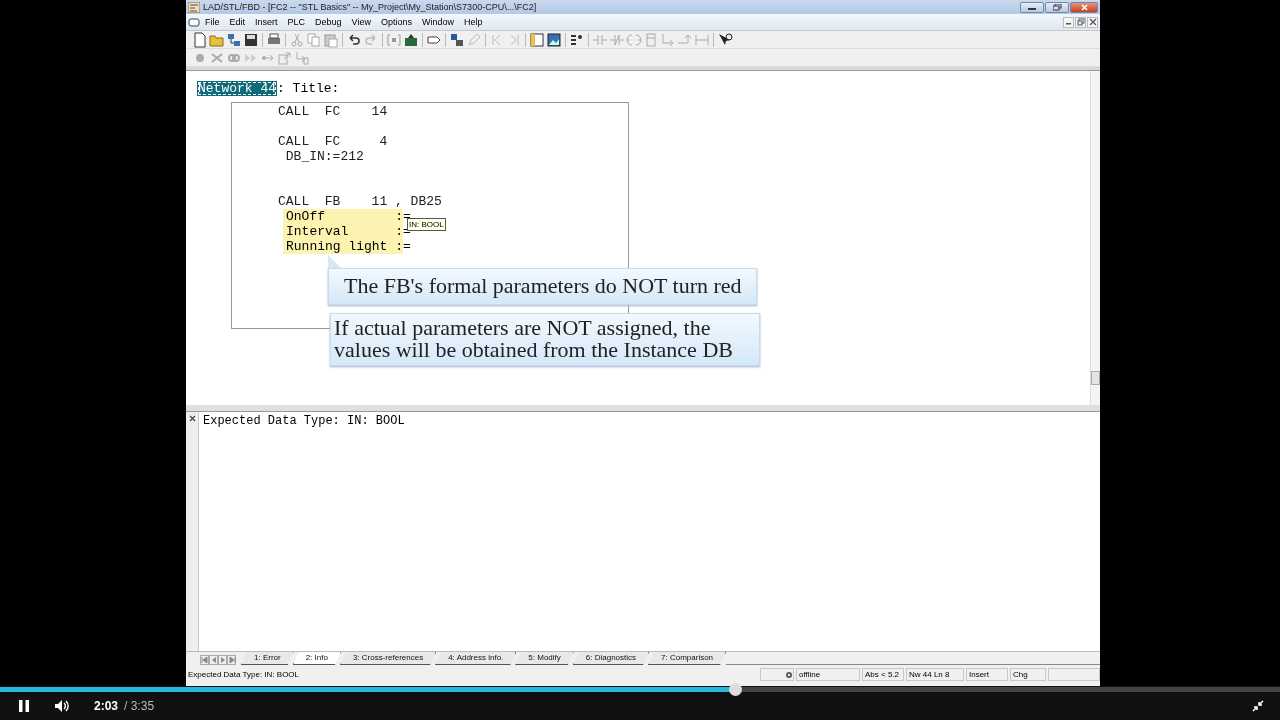 This screenshot has width=1280, height=720. Describe the element at coordinates (267, 658) in the screenshot. I see `panel-tab: 1: Error` at that location.